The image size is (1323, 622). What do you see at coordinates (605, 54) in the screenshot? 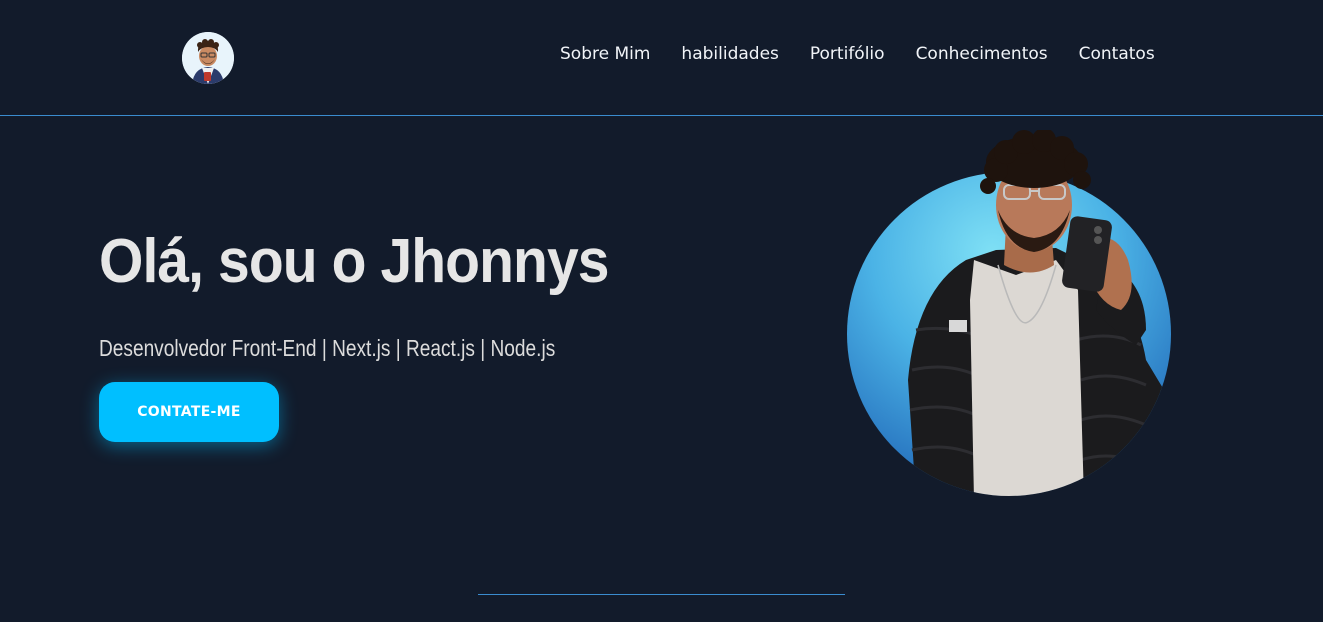
I see `nav-link-sobre-mim: Sobre Mim` at bounding box center [605, 54].